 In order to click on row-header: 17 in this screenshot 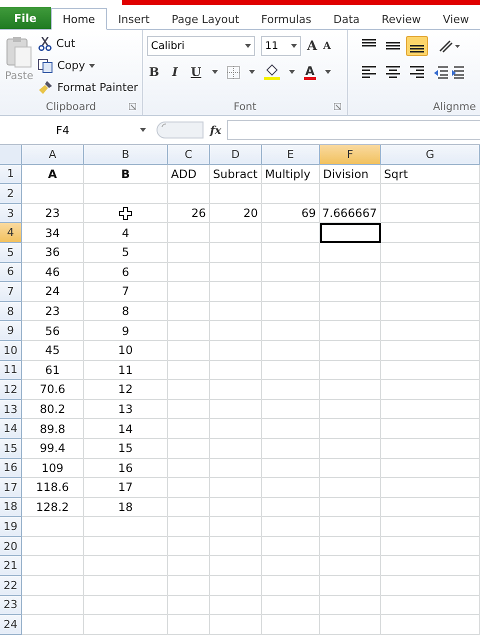, I will do `click(11, 488)`.